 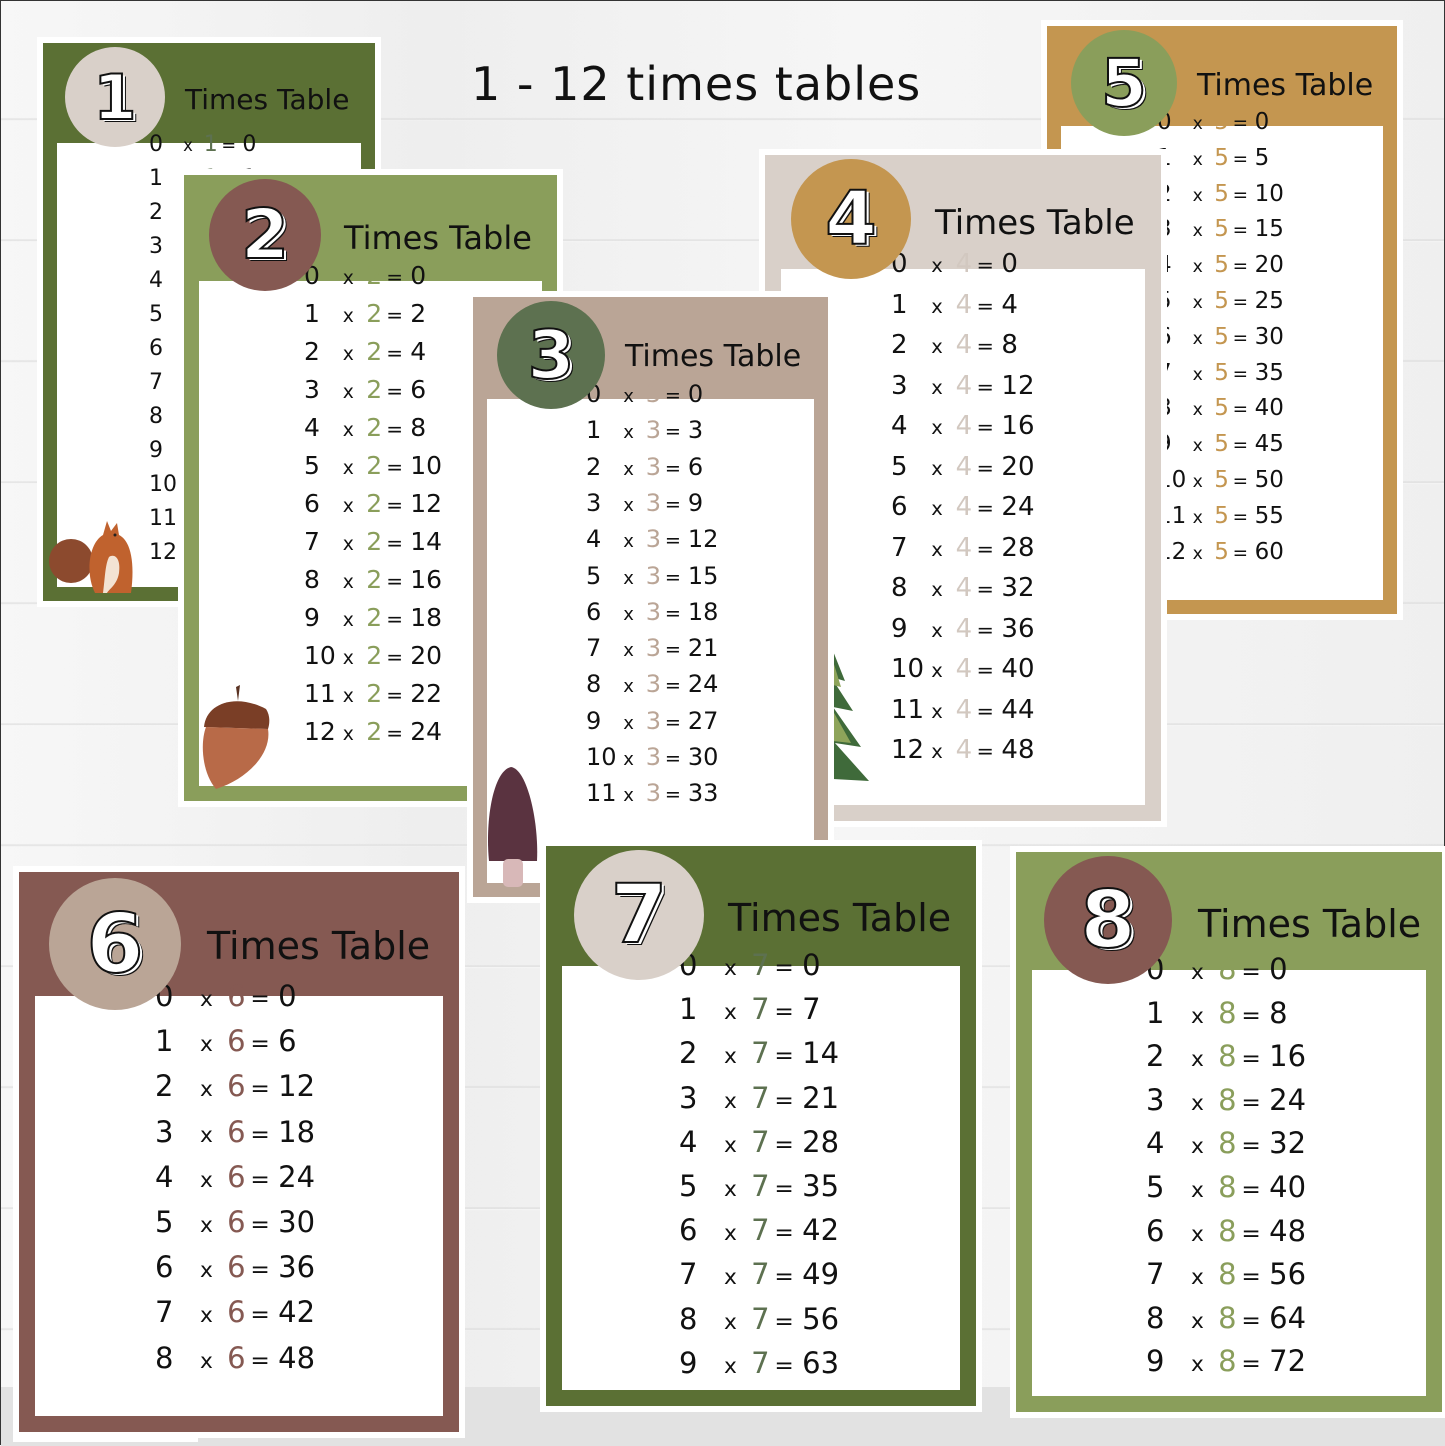 What do you see at coordinates (601, 757) in the screenshot?
I see `multiplier: 10` at bounding box center [601, 757].